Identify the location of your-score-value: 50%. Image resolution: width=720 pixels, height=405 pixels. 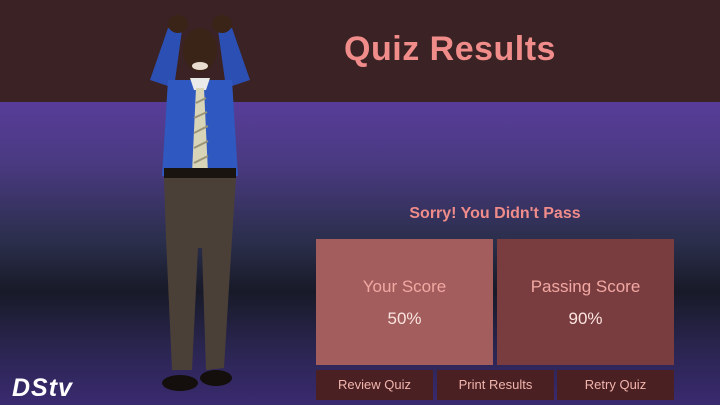
(404, 318).